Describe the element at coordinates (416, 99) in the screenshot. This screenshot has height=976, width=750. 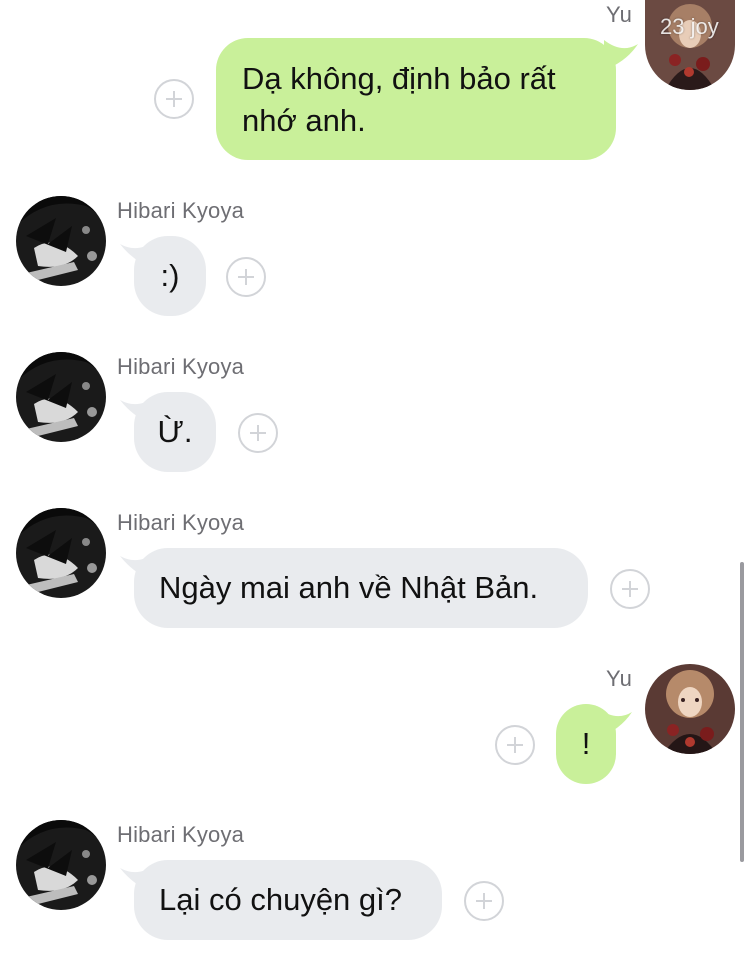
I see `message-bubble-outgoing: Dạ không, định bảo rất nhớ anh.` at that location.